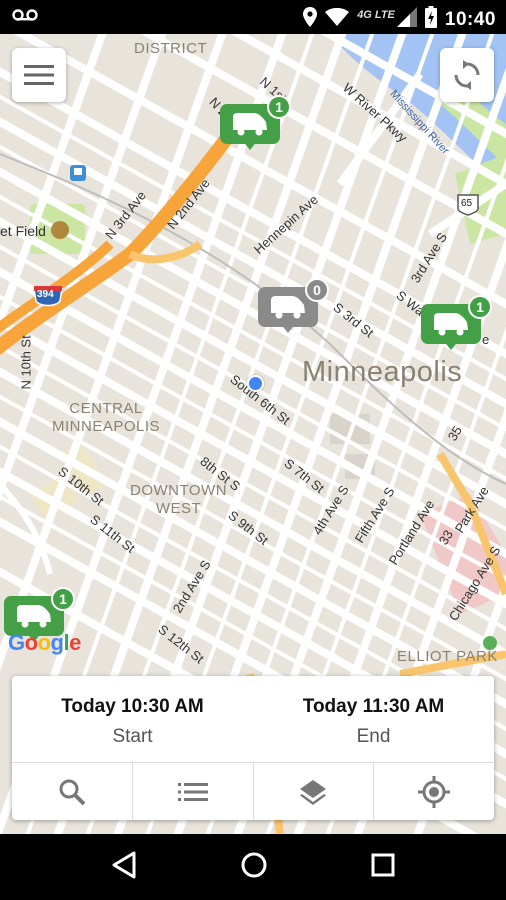 The image size is (506, 900). I want to click on battery-charging-icon, so click(430, 19).